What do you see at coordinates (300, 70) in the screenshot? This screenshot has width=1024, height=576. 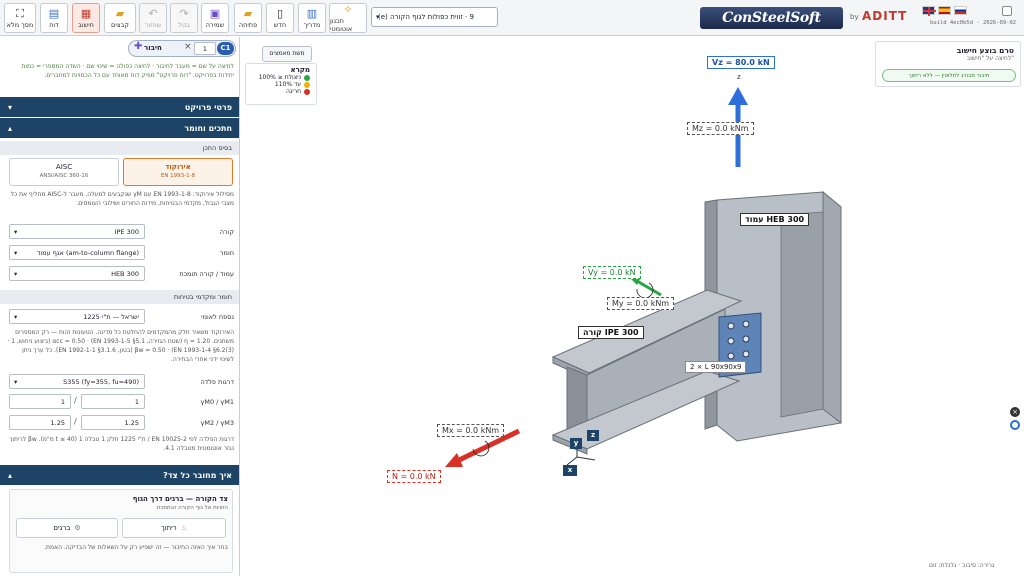 I see `legend-title: מקרא` at bounding box center [300, 70].